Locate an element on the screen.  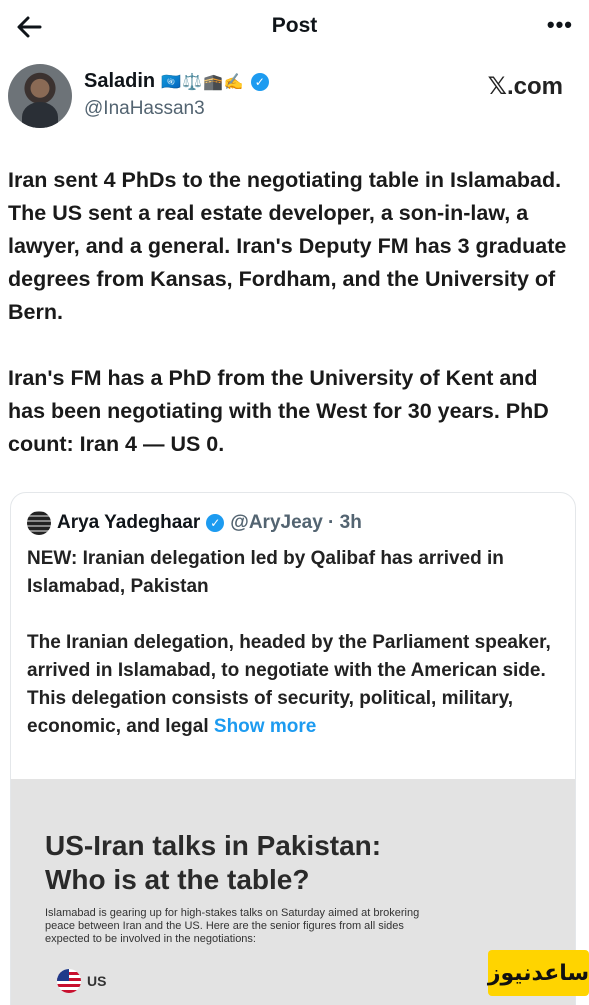
quoted-avatar is located at coordinates (39, 523).